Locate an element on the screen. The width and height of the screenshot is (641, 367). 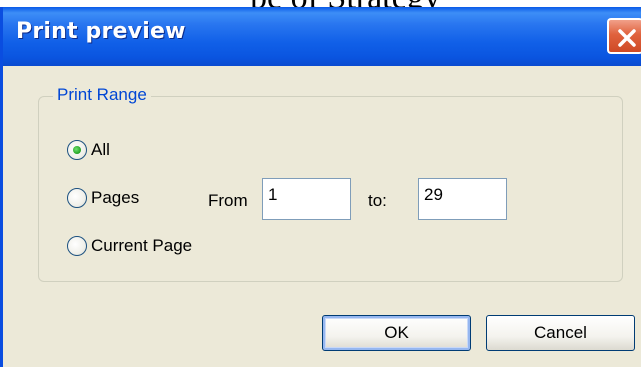
radio-all-button is located at coordinates (77, 150).